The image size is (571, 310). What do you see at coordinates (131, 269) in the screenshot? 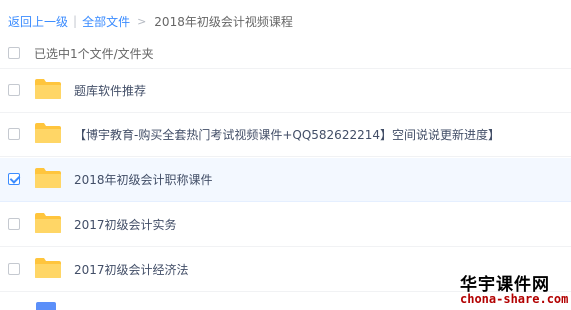
I see `file-name: 2017初级会计经济法` at bounding box center [131, 269].